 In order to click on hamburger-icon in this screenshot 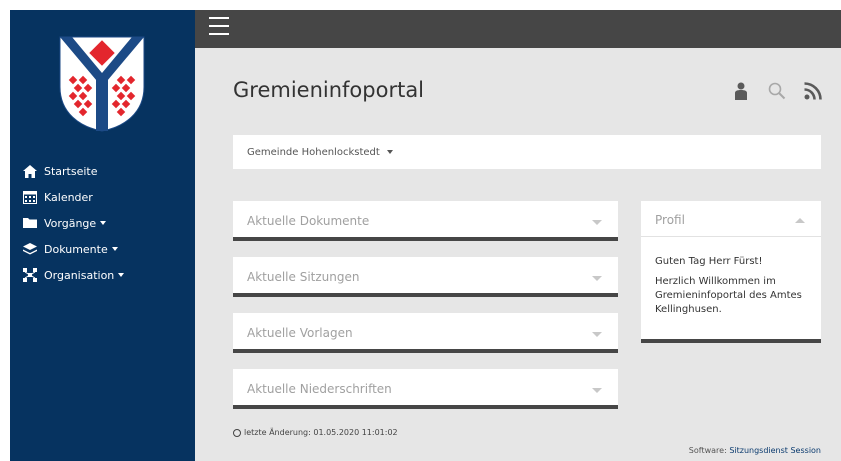, I will do `click(219, 26)`.